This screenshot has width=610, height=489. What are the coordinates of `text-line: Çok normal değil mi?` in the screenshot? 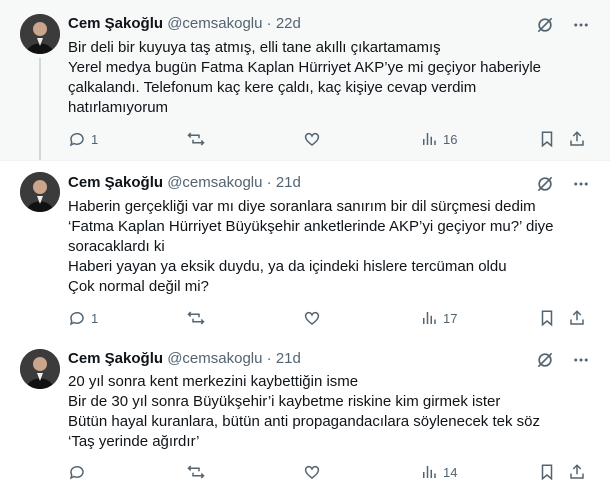 It's located at (138, 286).